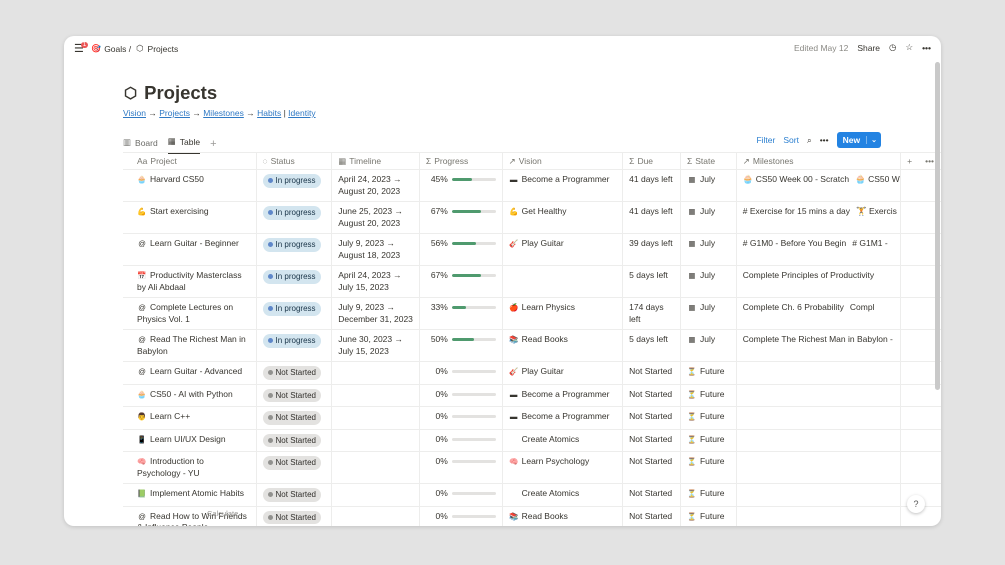  I want to click on column-header-status: ◌ Status, so click(295, 161).